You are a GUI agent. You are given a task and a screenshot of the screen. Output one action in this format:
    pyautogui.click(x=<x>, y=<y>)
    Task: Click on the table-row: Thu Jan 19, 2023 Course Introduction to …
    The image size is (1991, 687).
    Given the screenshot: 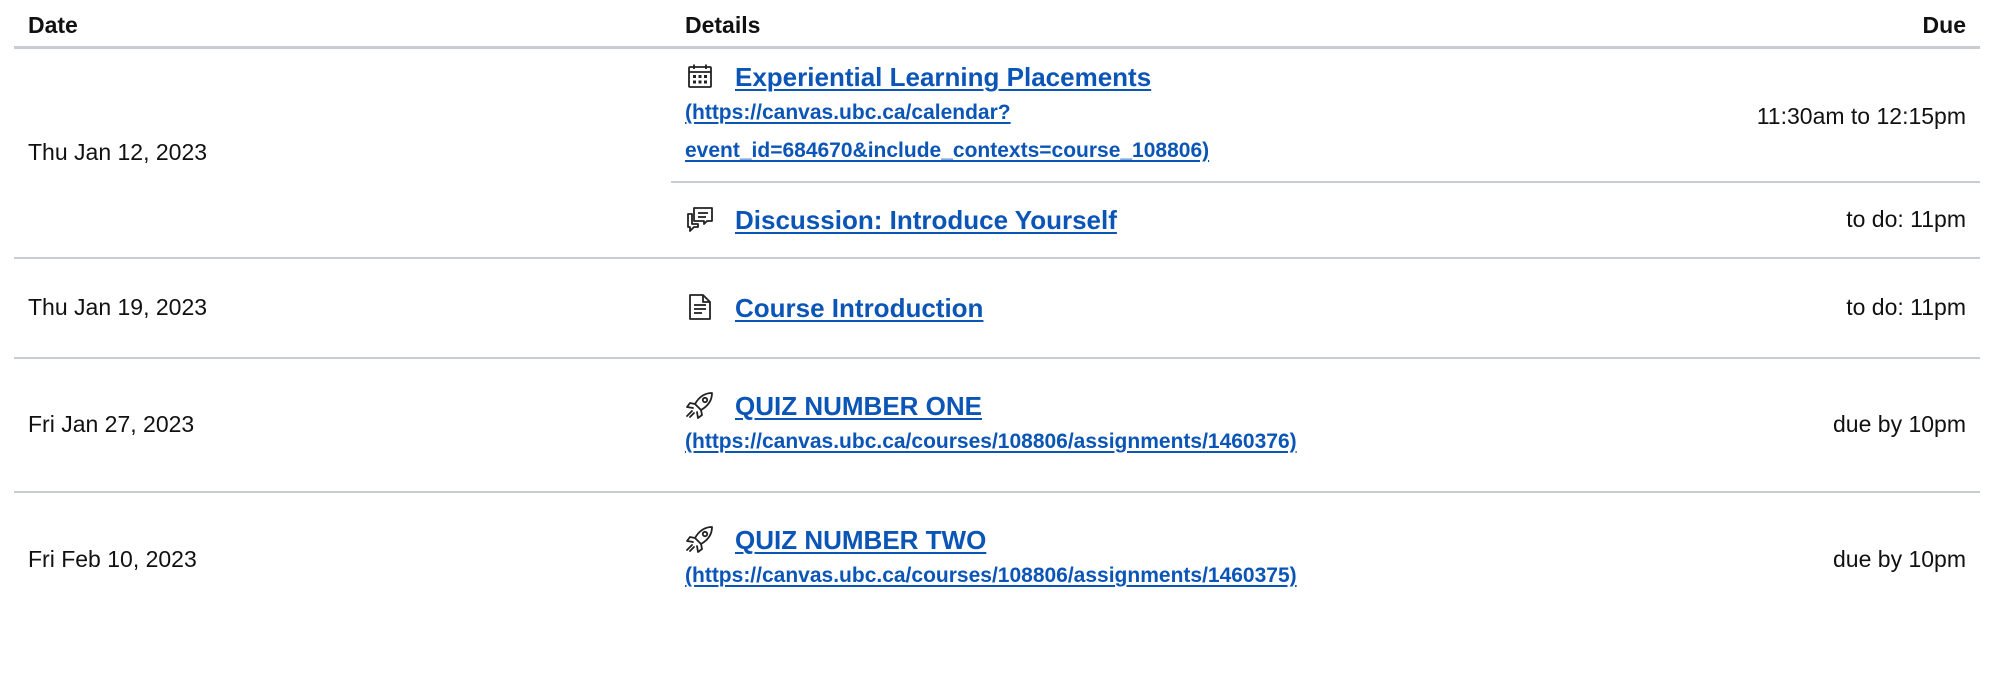 What is the action you would take?
    pyautogui.click(x=997, y=308)
    